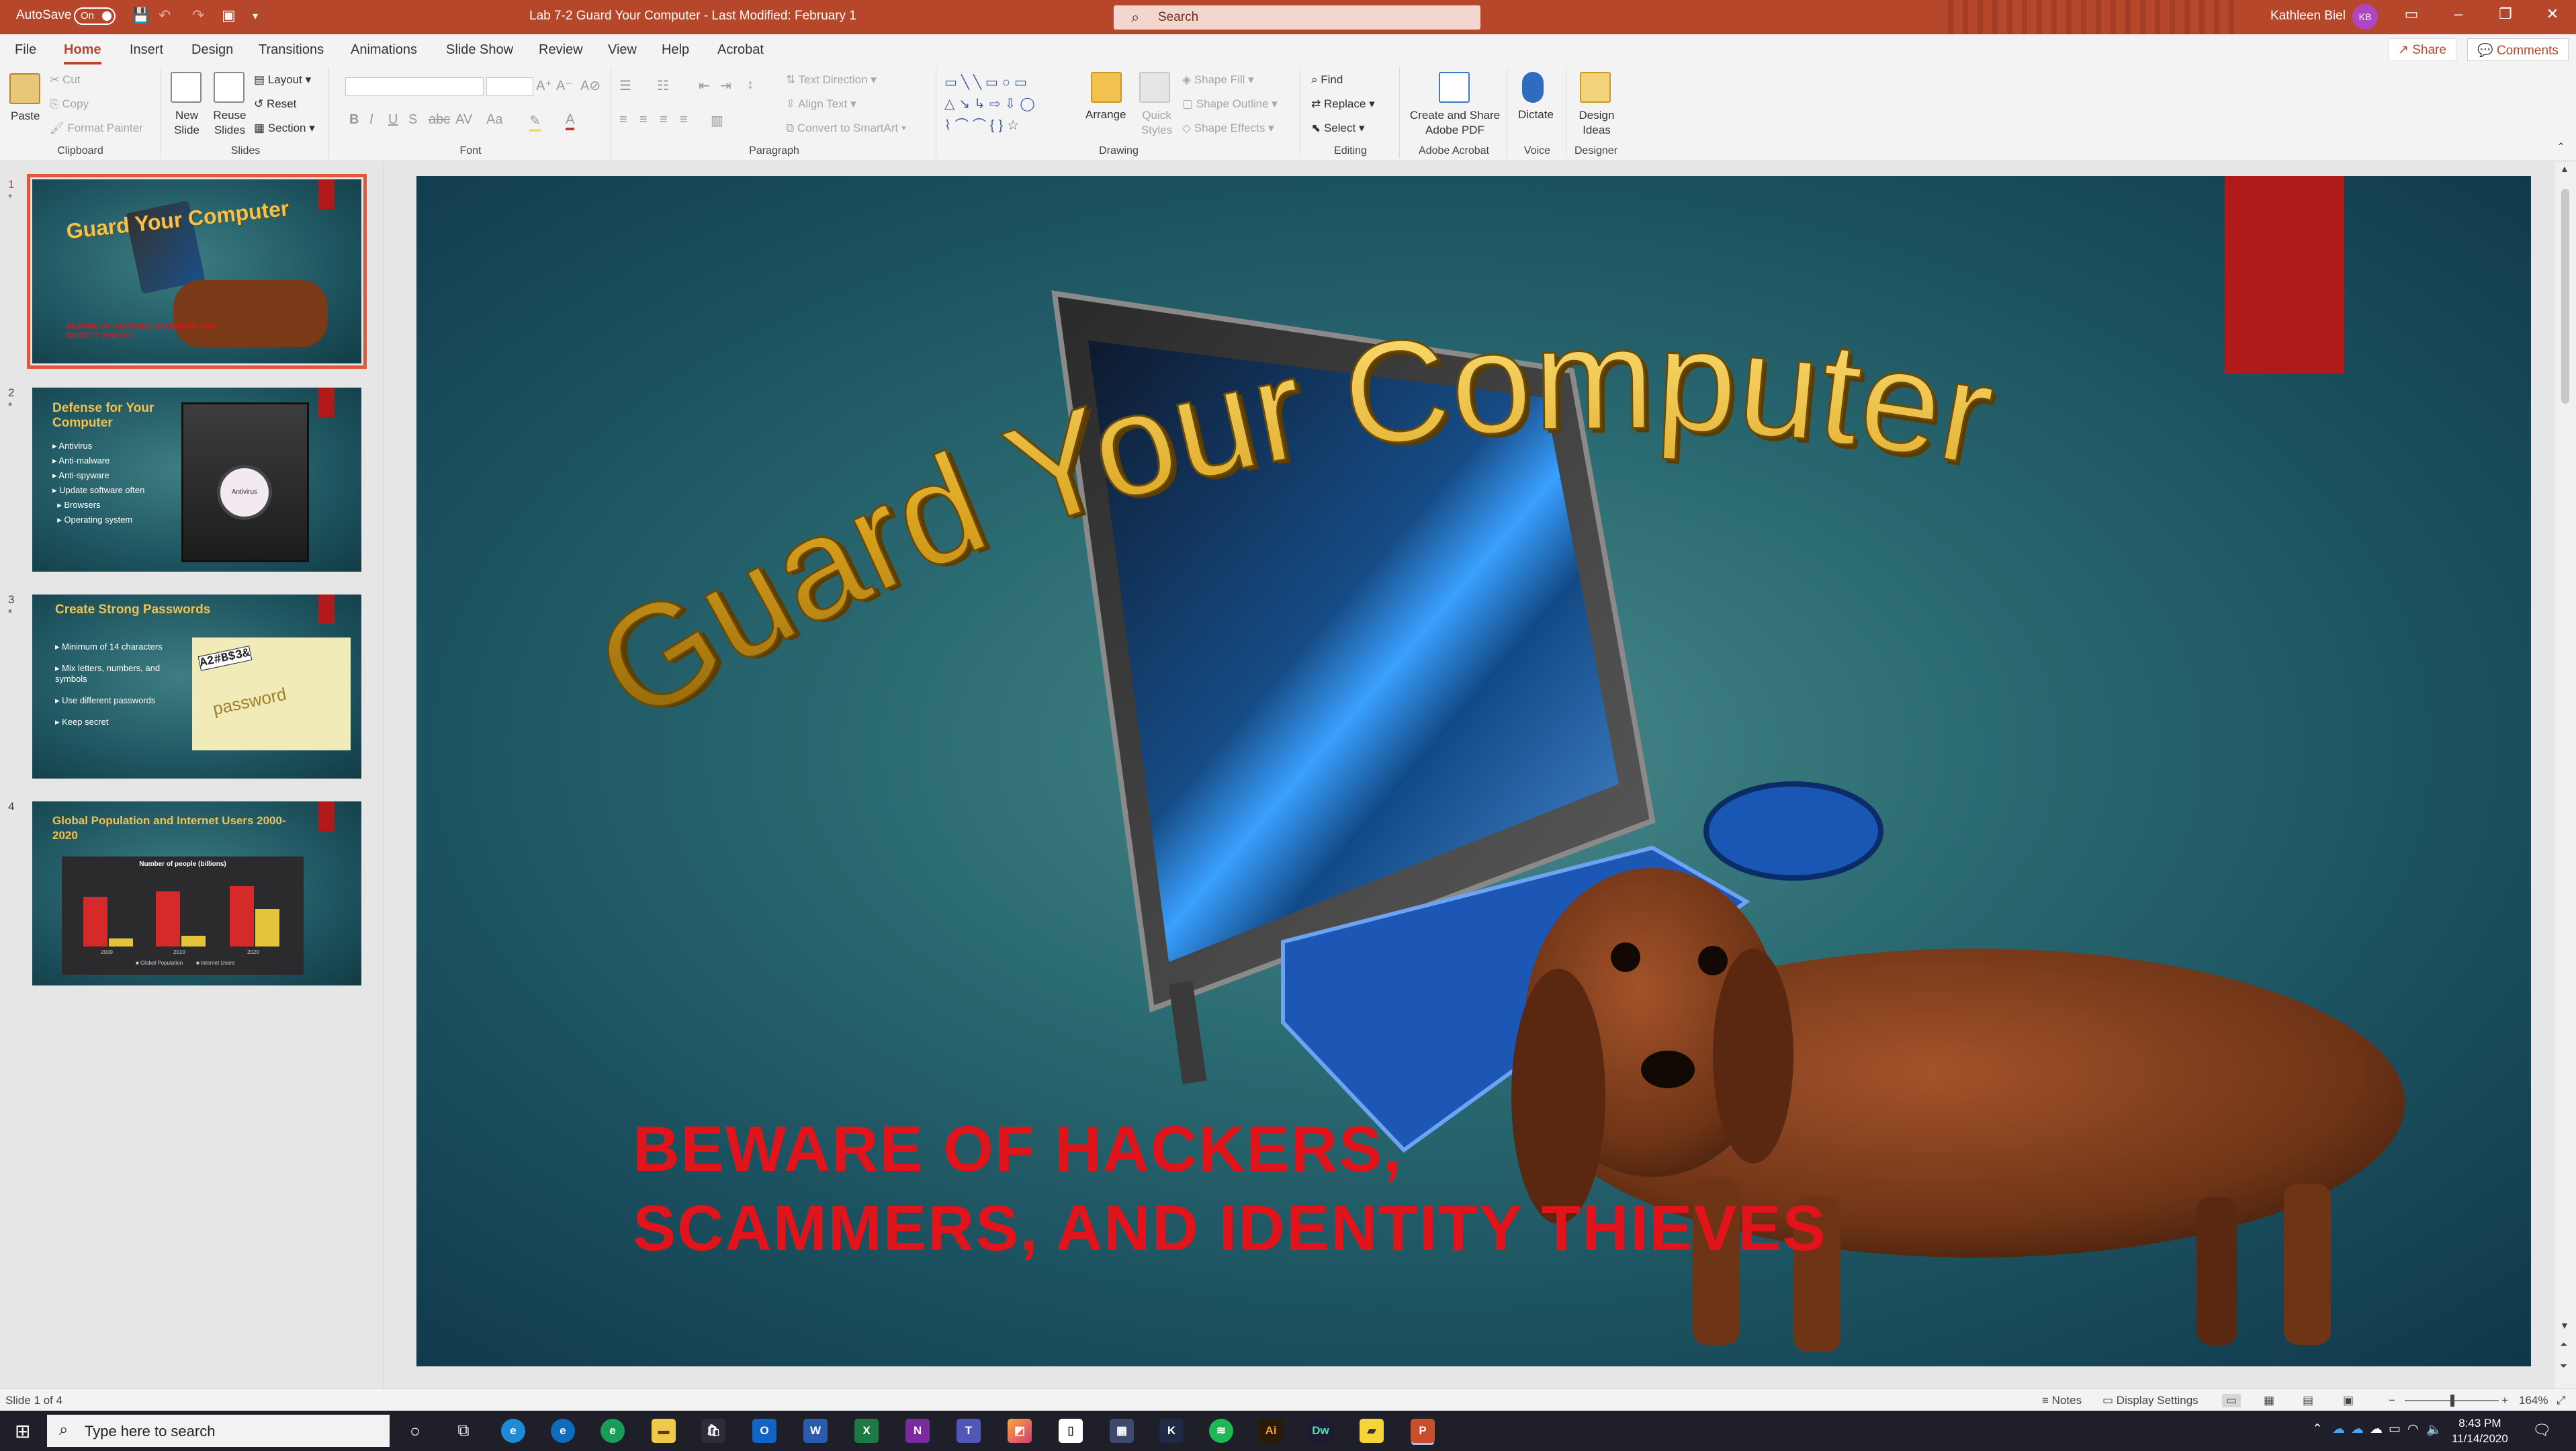  I want to click on zoom-level: 164%, so click(2534, 1400).